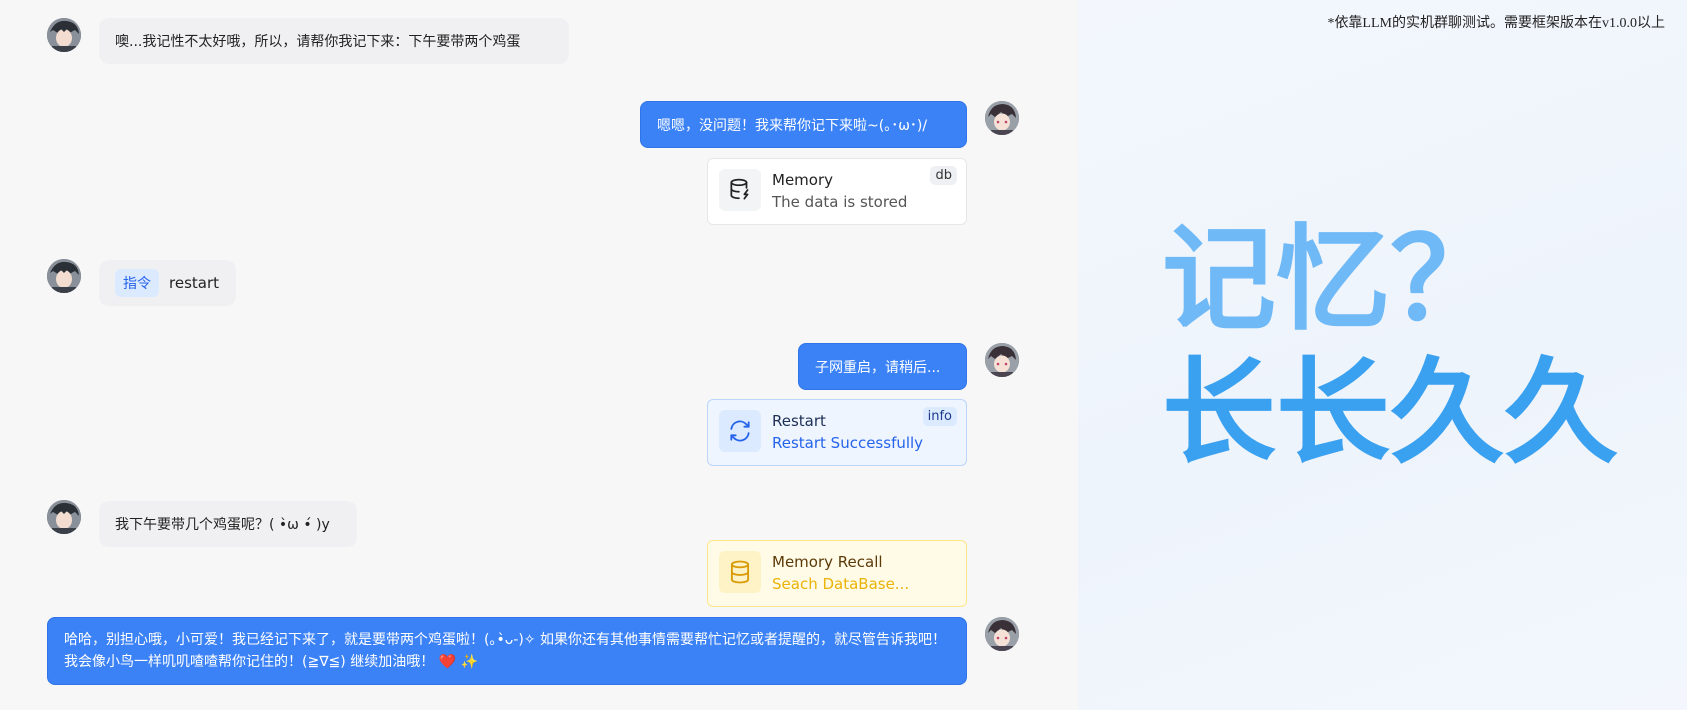 The width and height of the screenshot is (1687, 710). Describe the element at coordinates (1496, 23) in the screenshot. I see `test-note: *依靠LLM的实机群聊测试。需要框架版本在v1.0.0以上` at that location.